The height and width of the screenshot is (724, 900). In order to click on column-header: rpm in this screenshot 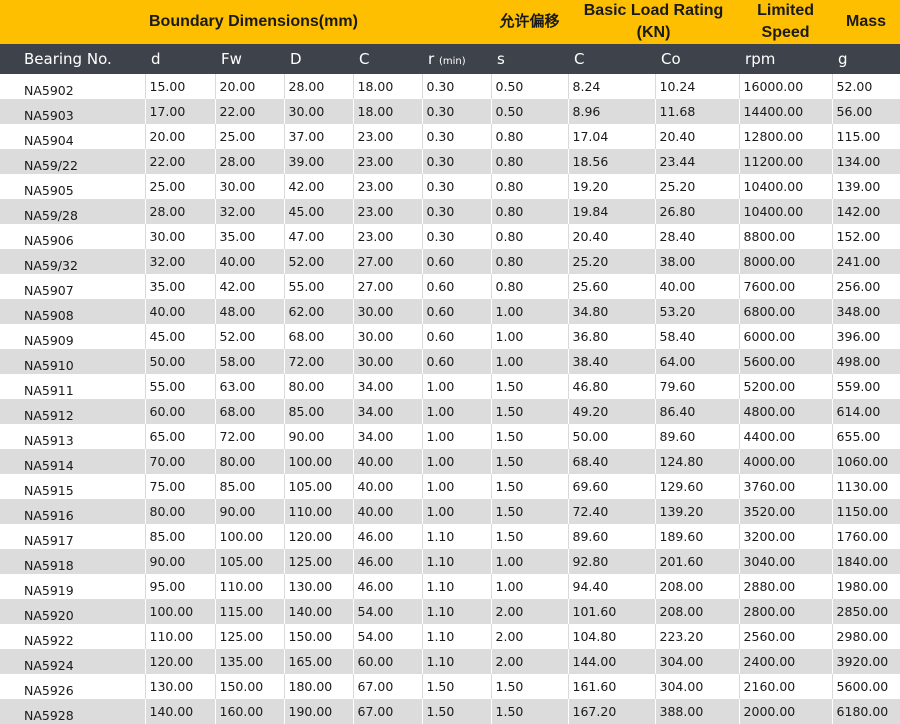, I will do `click(786, 59)`.